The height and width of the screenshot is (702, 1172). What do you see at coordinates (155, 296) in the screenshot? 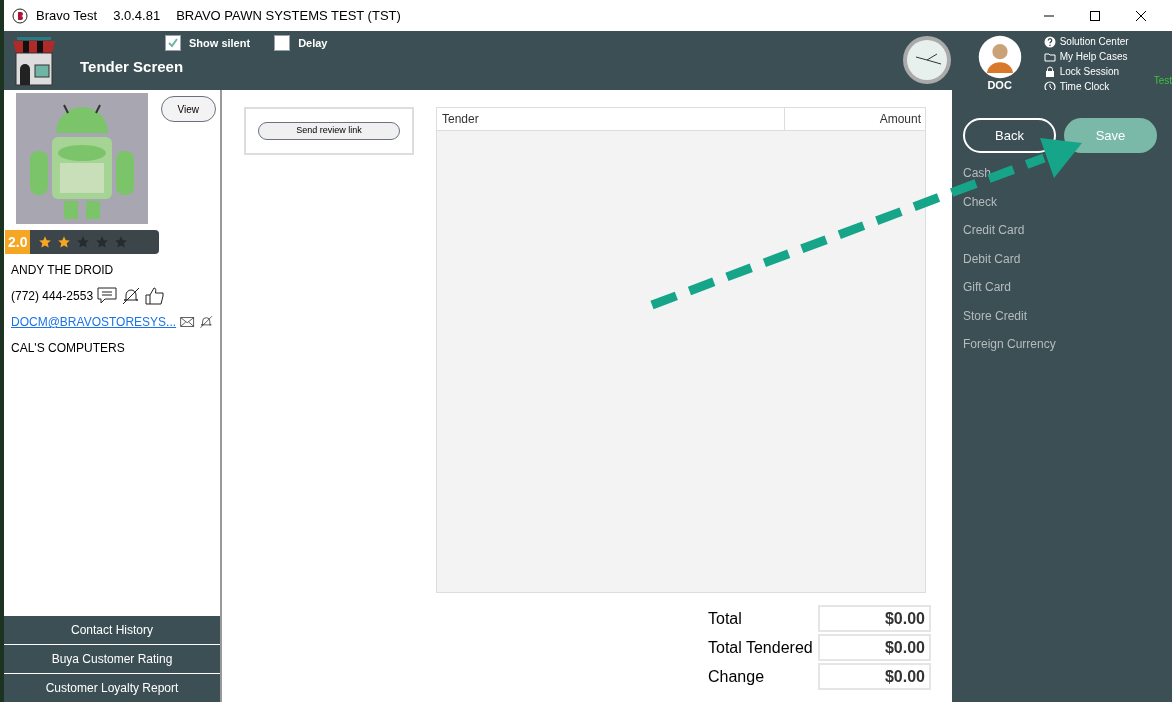
I see `thumbs-up-icon` at bounding box center [155, 296].